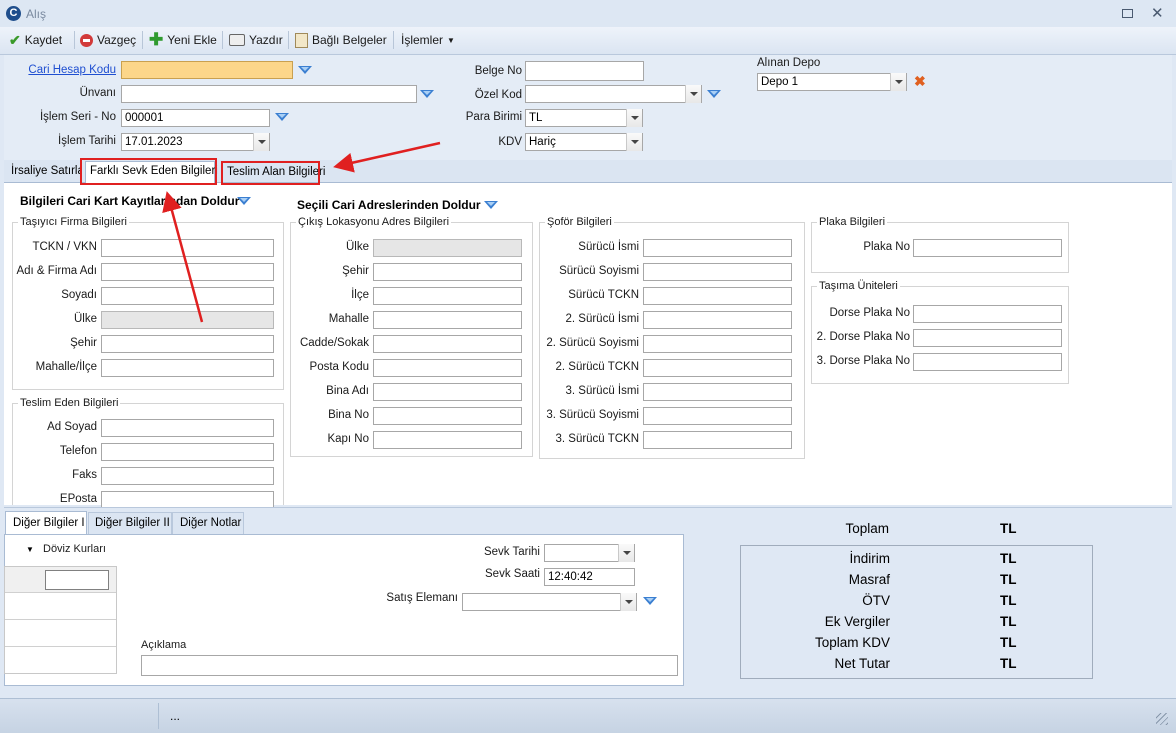  What do you see at coordinates (301, 232) in the screenshot?
I see `annotation-arrows` at bounding box center [301, 232].